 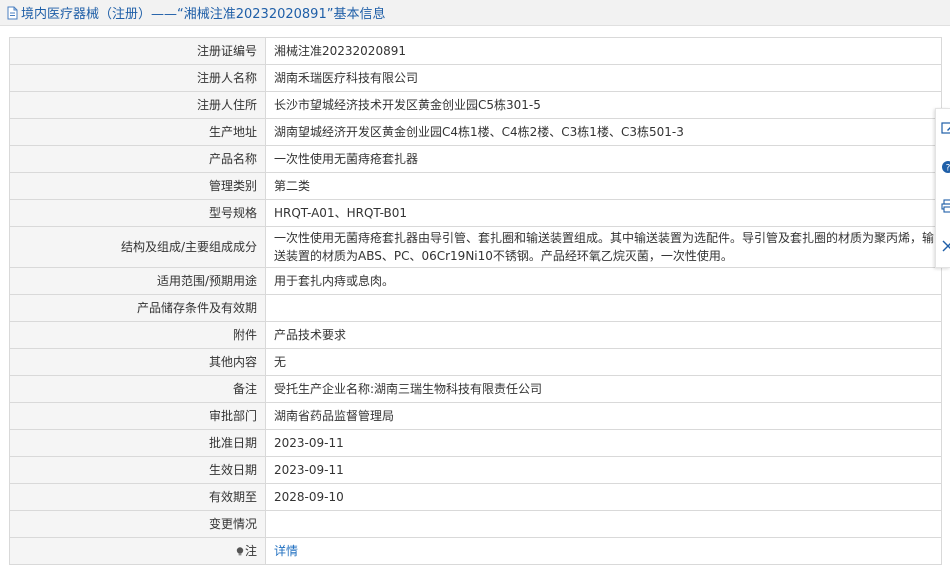 I want to click on table-row: 审批部门 湖南省药品监督管理局, so click(x=475, y=416).